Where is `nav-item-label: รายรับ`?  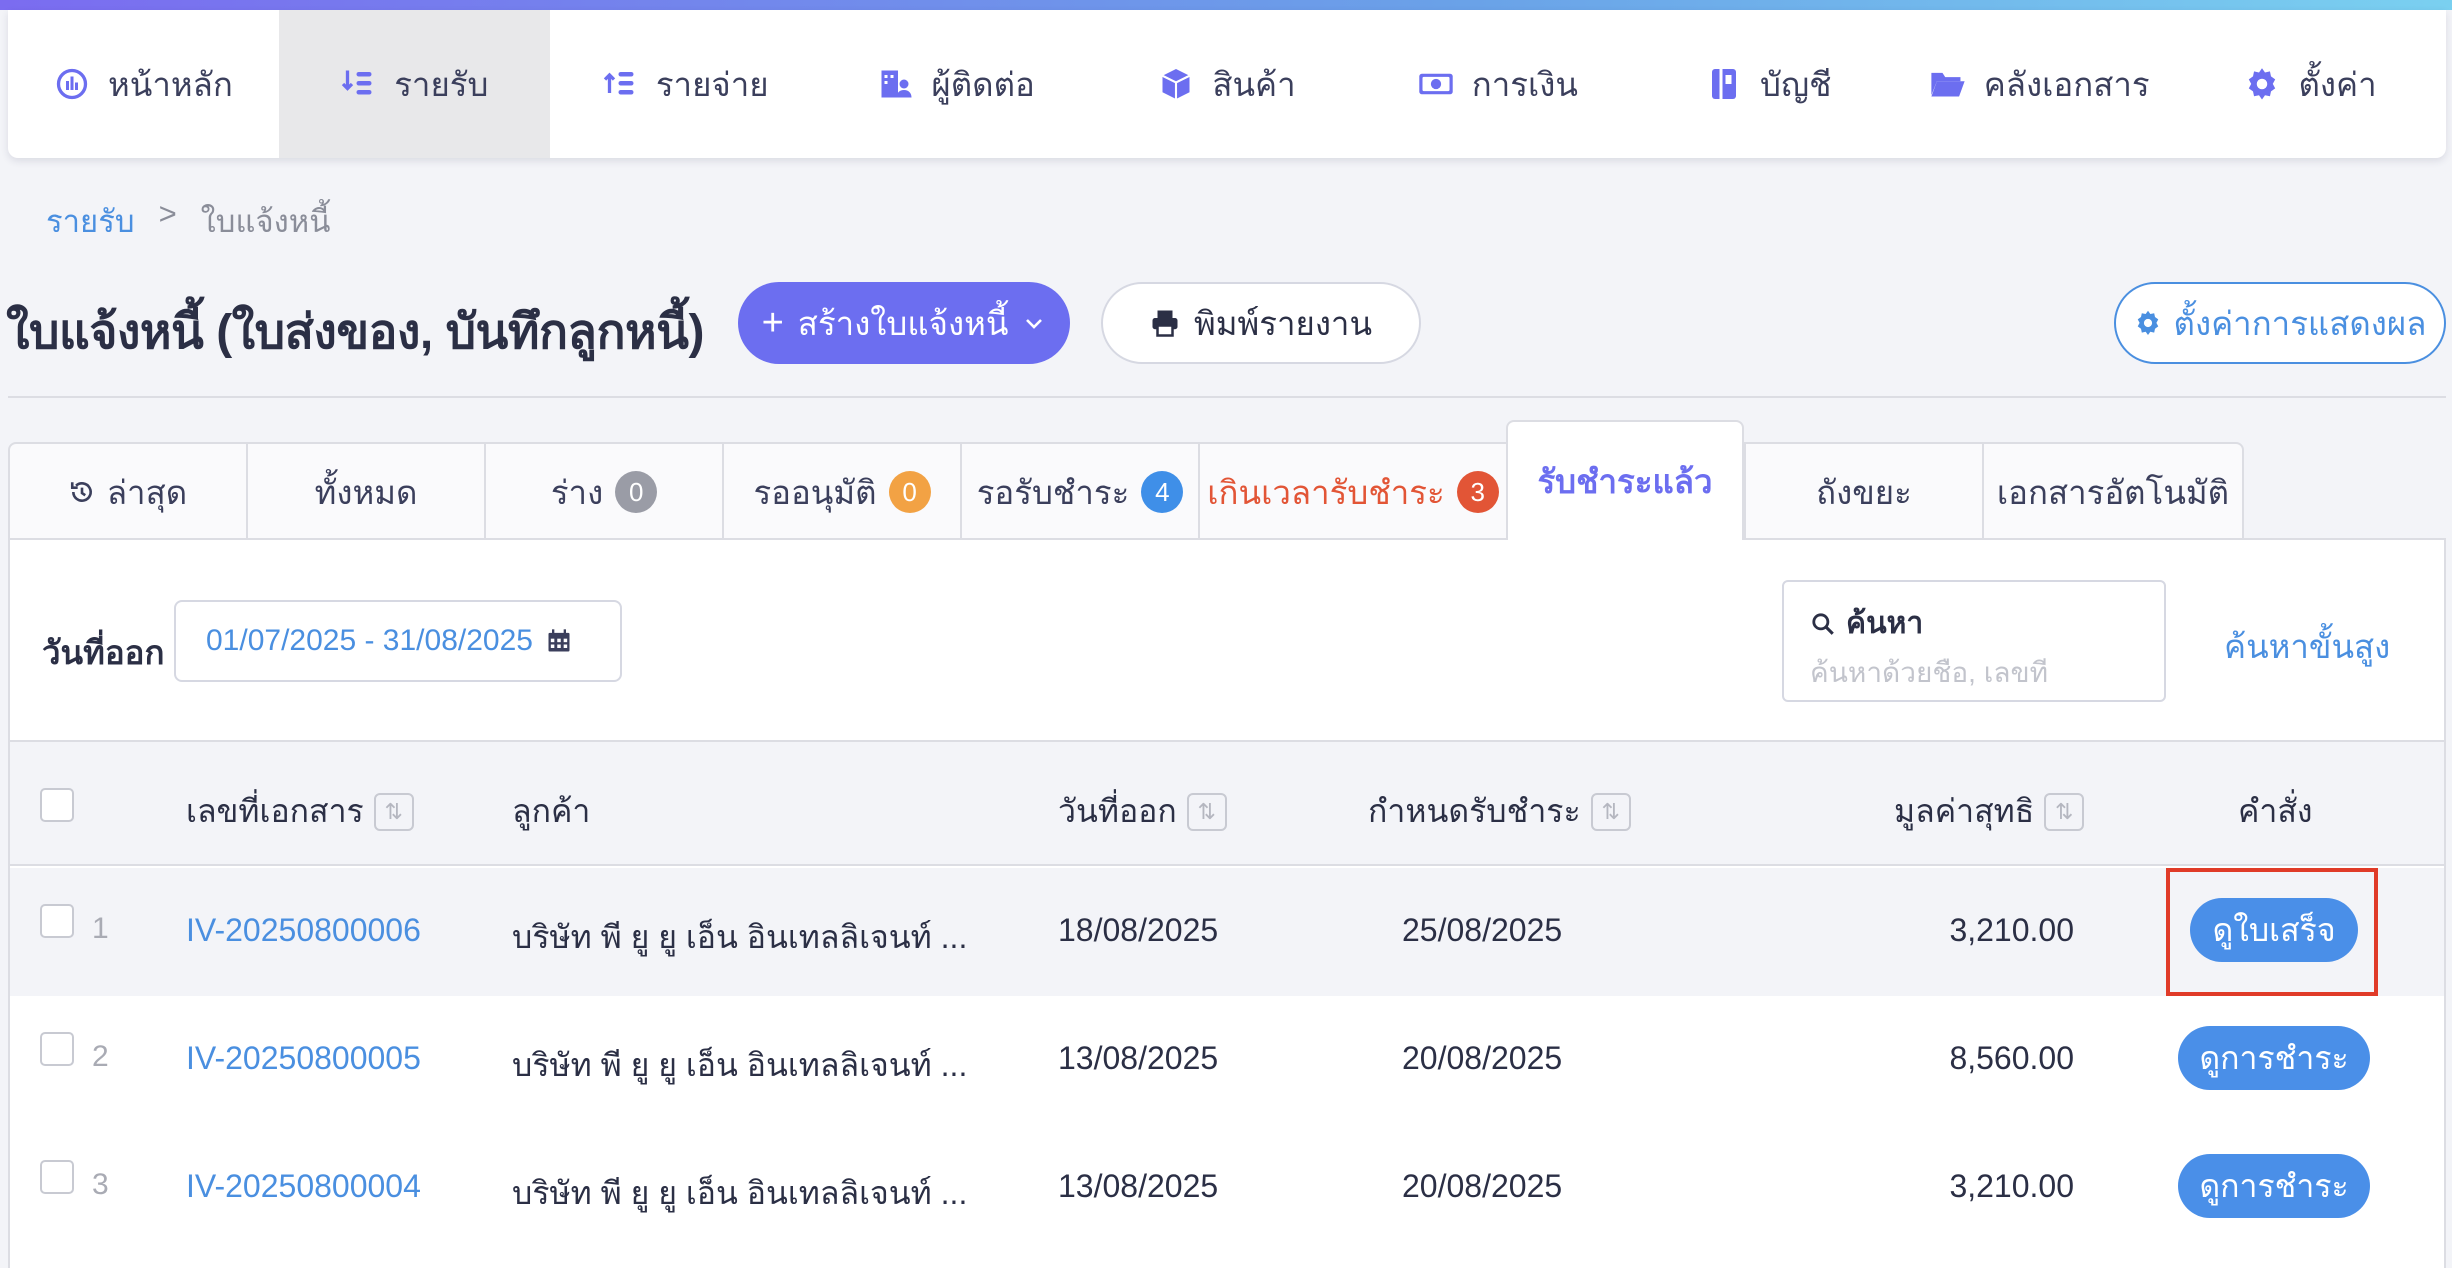
nav-item-label: รายรับ is located at coordinates (441, 84).